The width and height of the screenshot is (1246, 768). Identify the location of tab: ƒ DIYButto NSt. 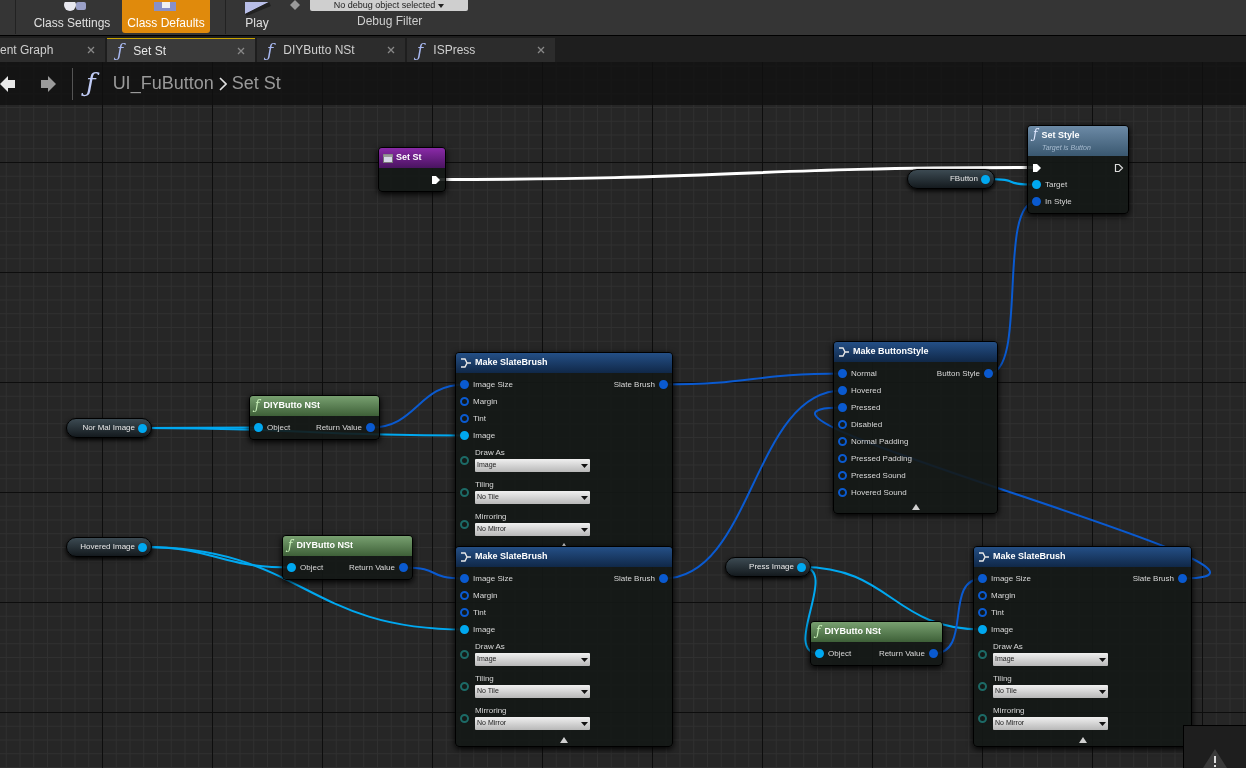
(331, 50).